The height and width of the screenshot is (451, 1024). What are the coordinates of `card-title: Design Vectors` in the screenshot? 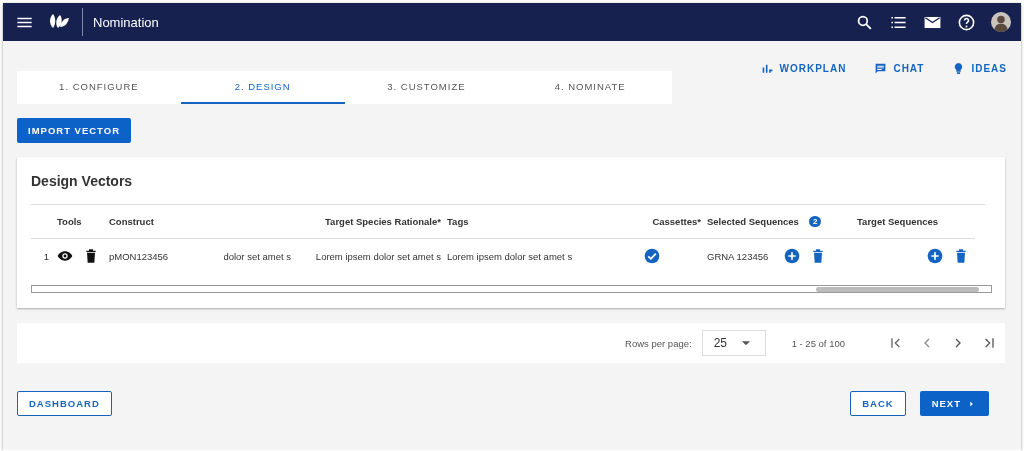 It's located at (82, 182).